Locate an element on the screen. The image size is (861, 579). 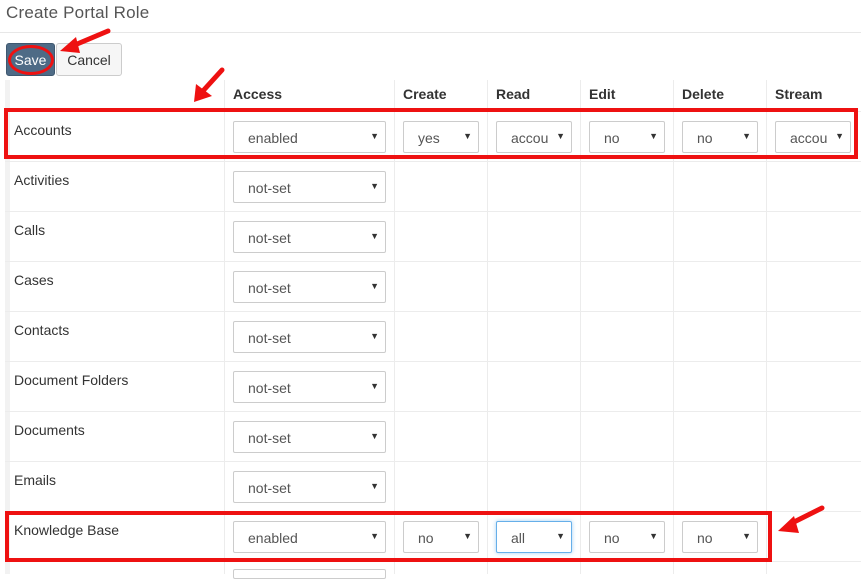
row-label-activities: Activities is located at coordinates (42, 180).